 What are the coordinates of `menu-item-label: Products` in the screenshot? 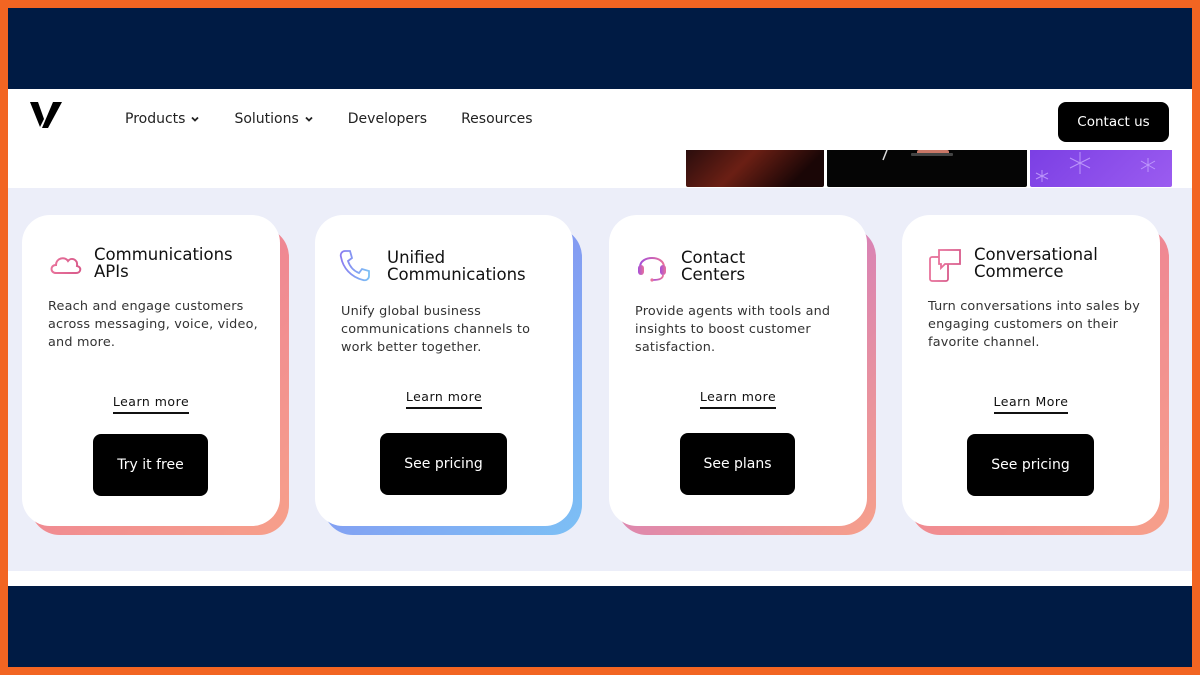 It's located at (155, 119).